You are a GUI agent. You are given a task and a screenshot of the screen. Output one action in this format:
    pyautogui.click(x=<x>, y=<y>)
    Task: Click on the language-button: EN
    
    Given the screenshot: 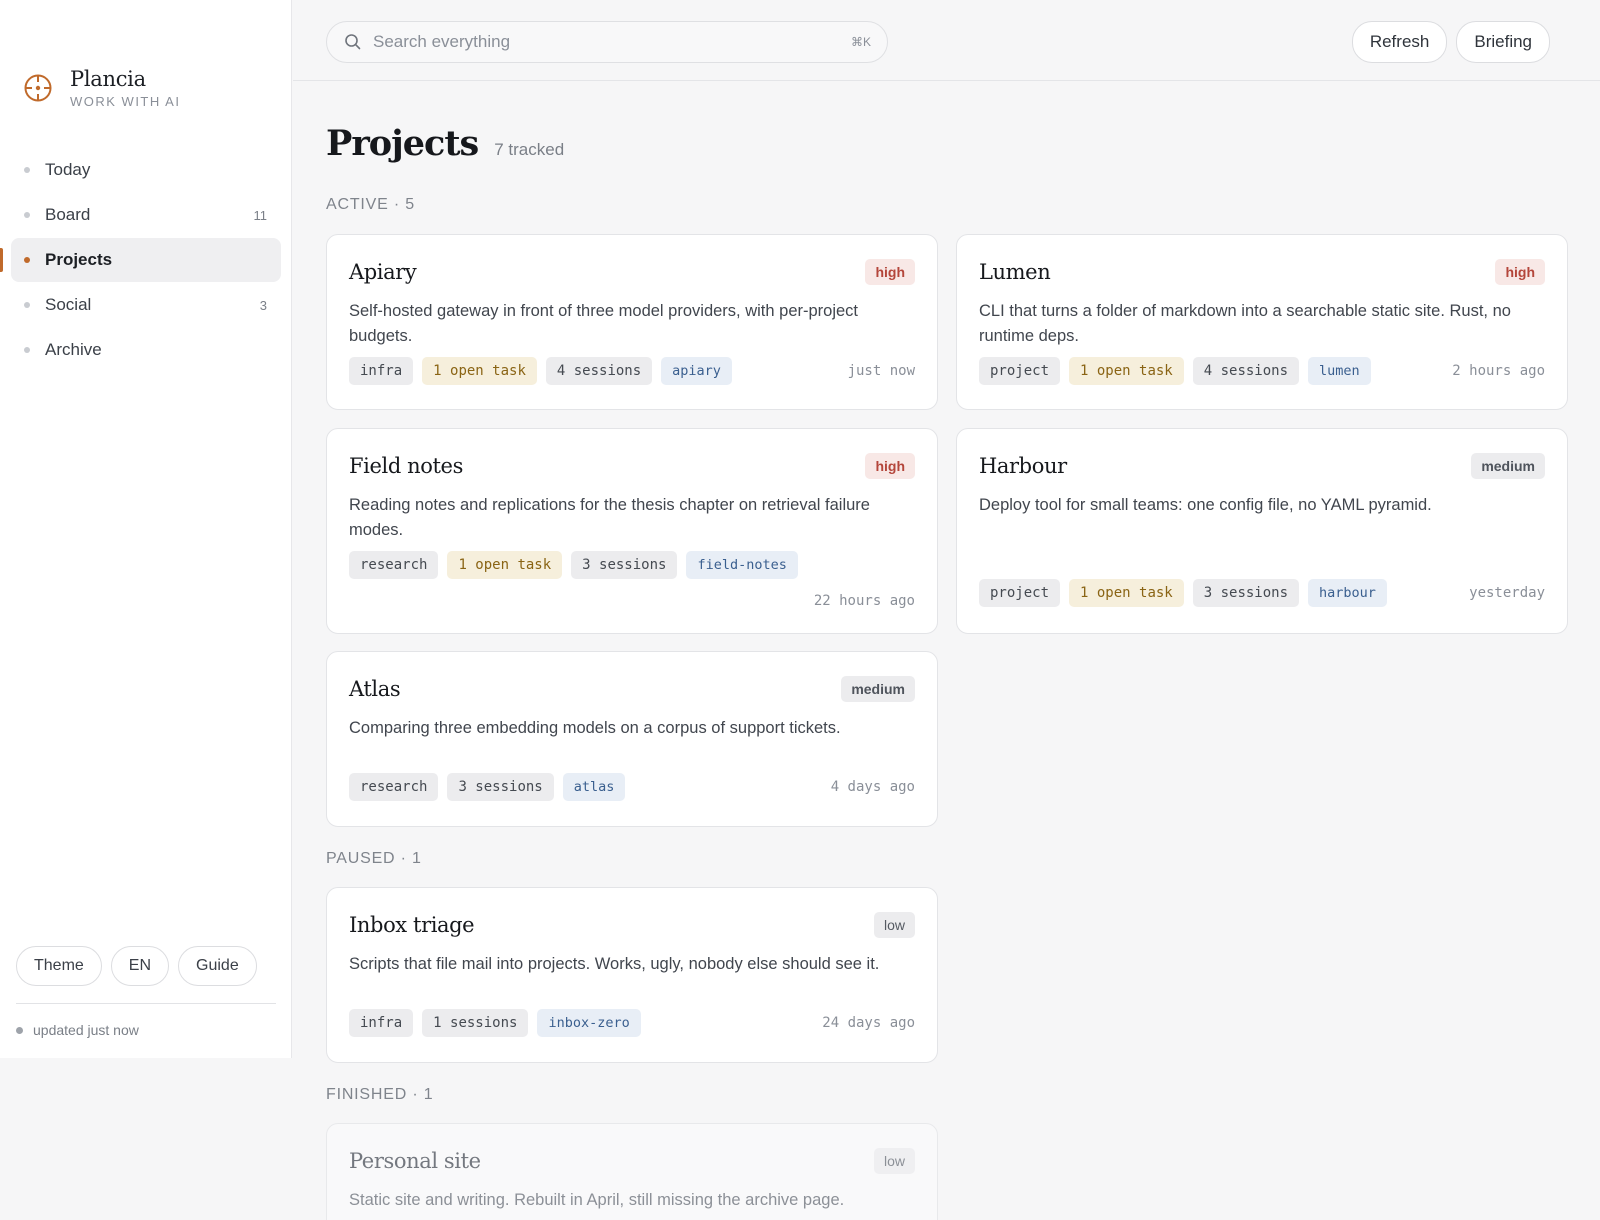 What is the action you would take?
    pyautogui.click(x=140, y=966)
    